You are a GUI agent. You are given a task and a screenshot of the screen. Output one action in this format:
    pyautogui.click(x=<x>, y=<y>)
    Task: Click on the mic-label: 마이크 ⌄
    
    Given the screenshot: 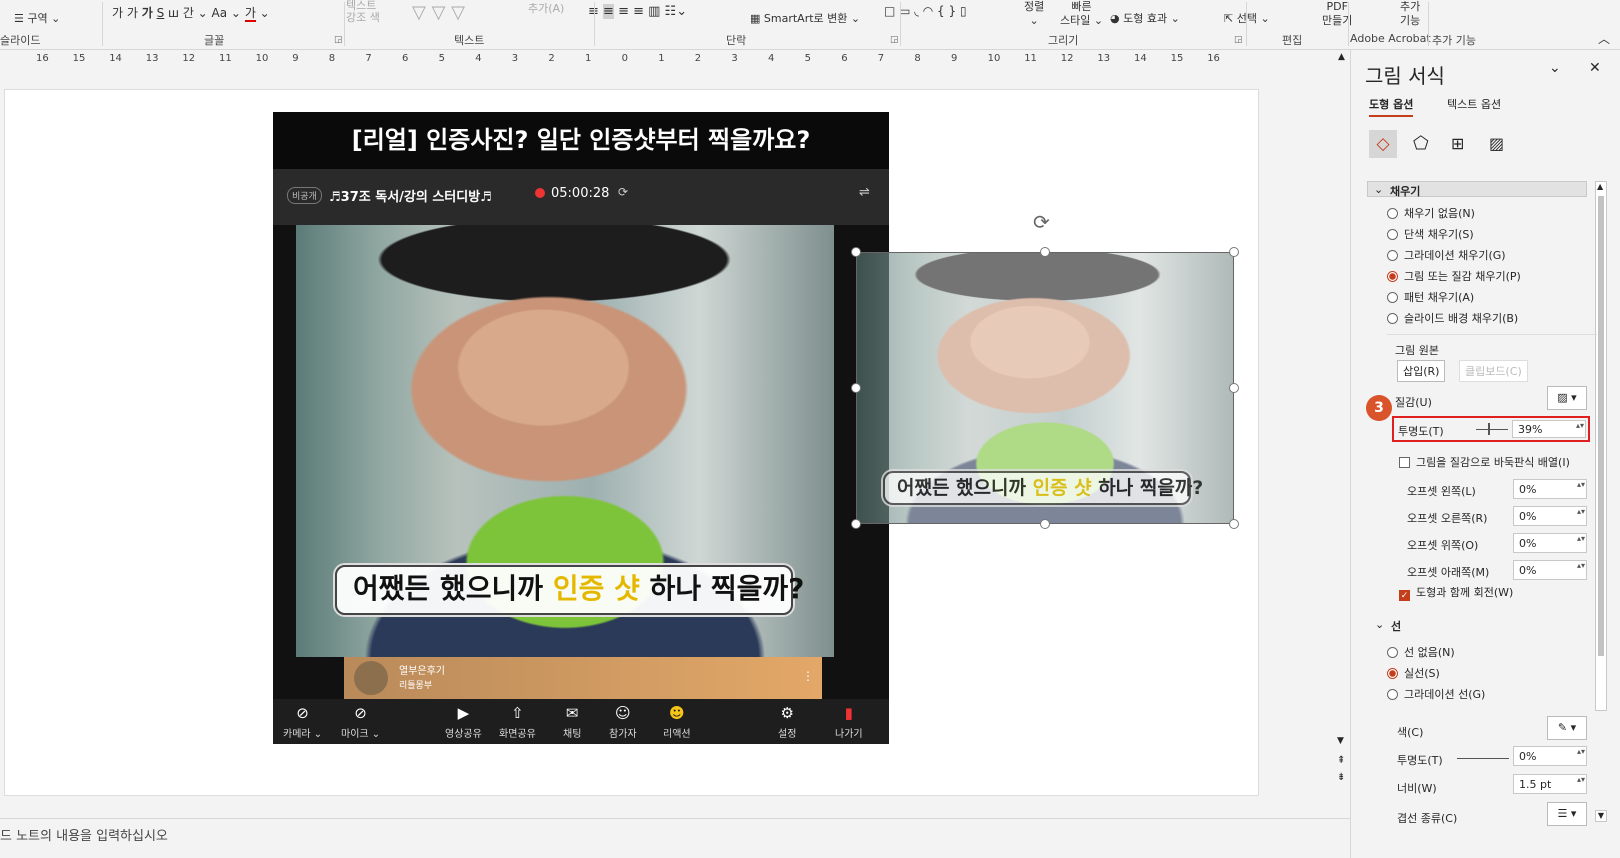 What is the action you would take?
    pyautogui.click(x=361, y=734)
    